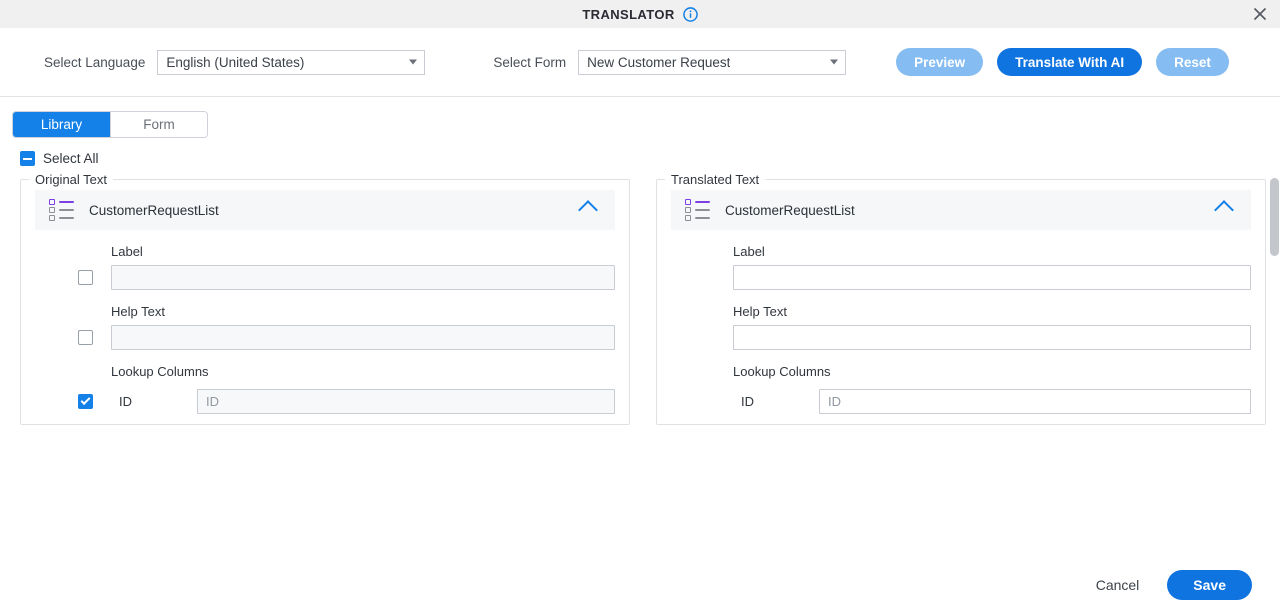 Image resolution: width=1280 pixels, height=613 pixels. I want to click on translate-with-ai-button: Translate With AI, so click(1070, 62).